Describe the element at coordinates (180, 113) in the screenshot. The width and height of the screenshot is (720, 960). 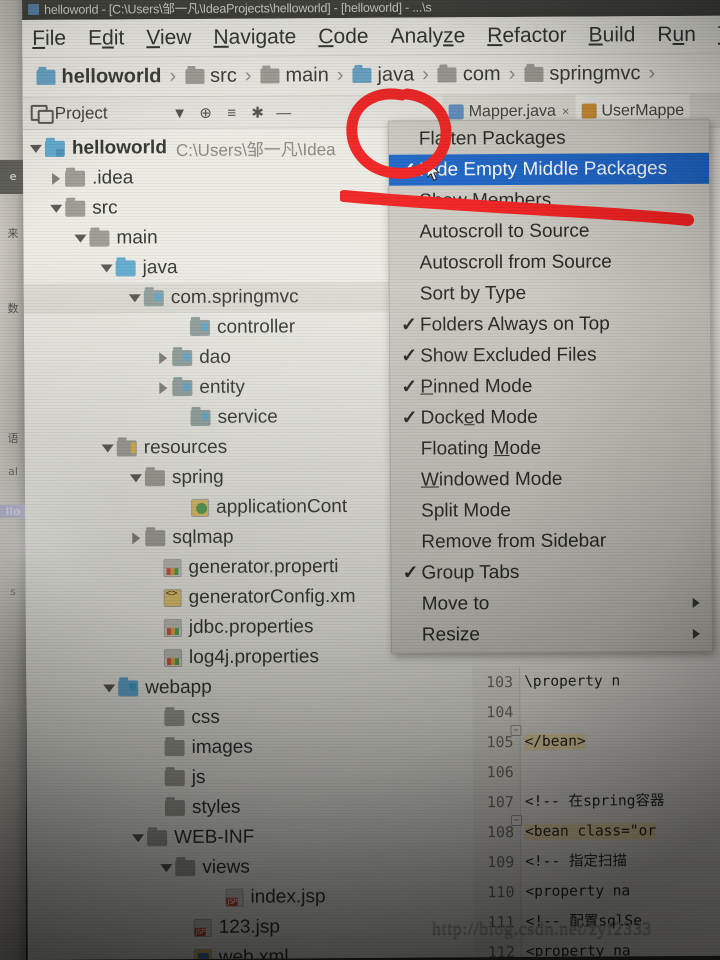
I see `toolwindow-dropdown-button: ▼` at that location.